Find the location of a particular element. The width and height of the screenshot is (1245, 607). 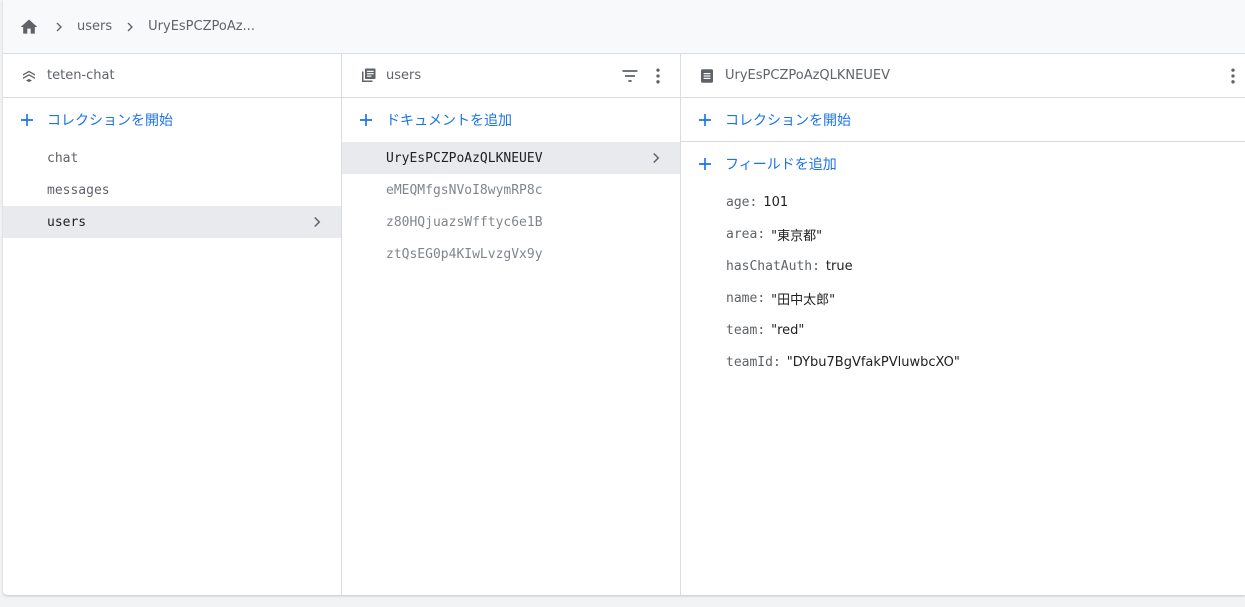

field-key: hasChatAuth is located at coordinates (769, 266).